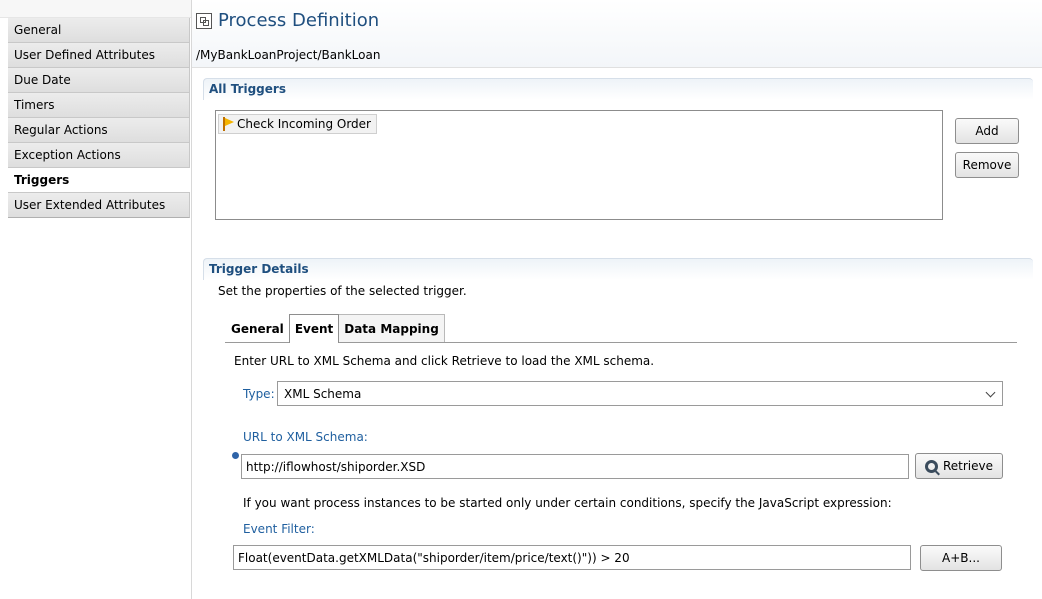  Describe the element at coordinates (323, 393) in the screenshot. I see `type-select-value: XML Schema` at that location.